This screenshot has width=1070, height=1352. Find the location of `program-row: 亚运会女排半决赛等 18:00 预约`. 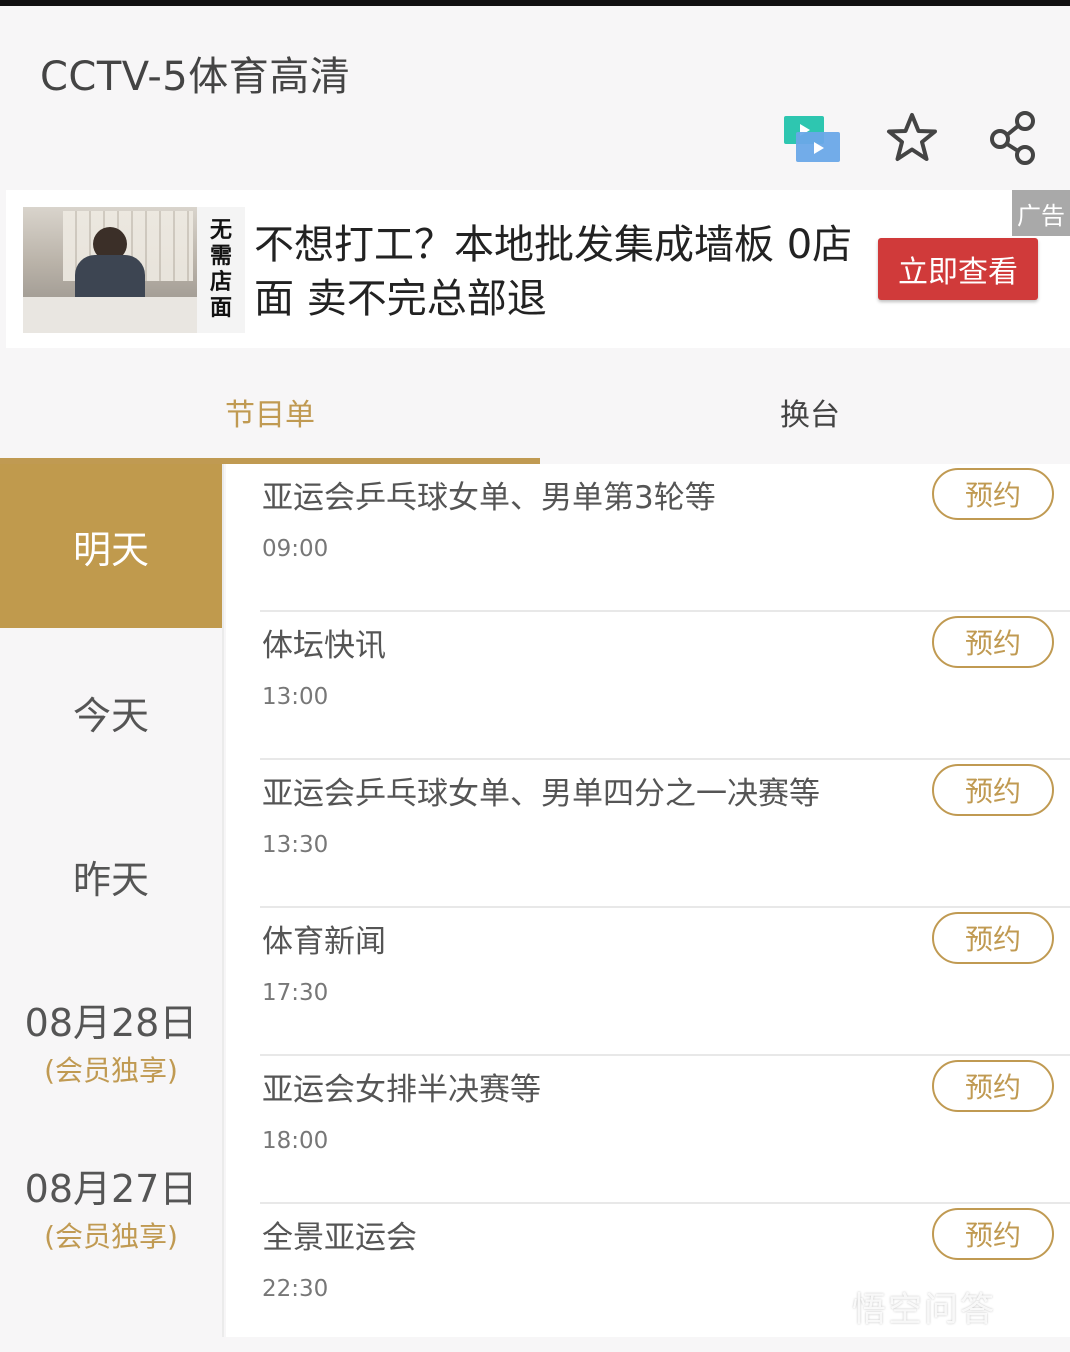

program-row: 亚运会女排半决赛等 18:00 预约 is located at coordinates (648, 1130).